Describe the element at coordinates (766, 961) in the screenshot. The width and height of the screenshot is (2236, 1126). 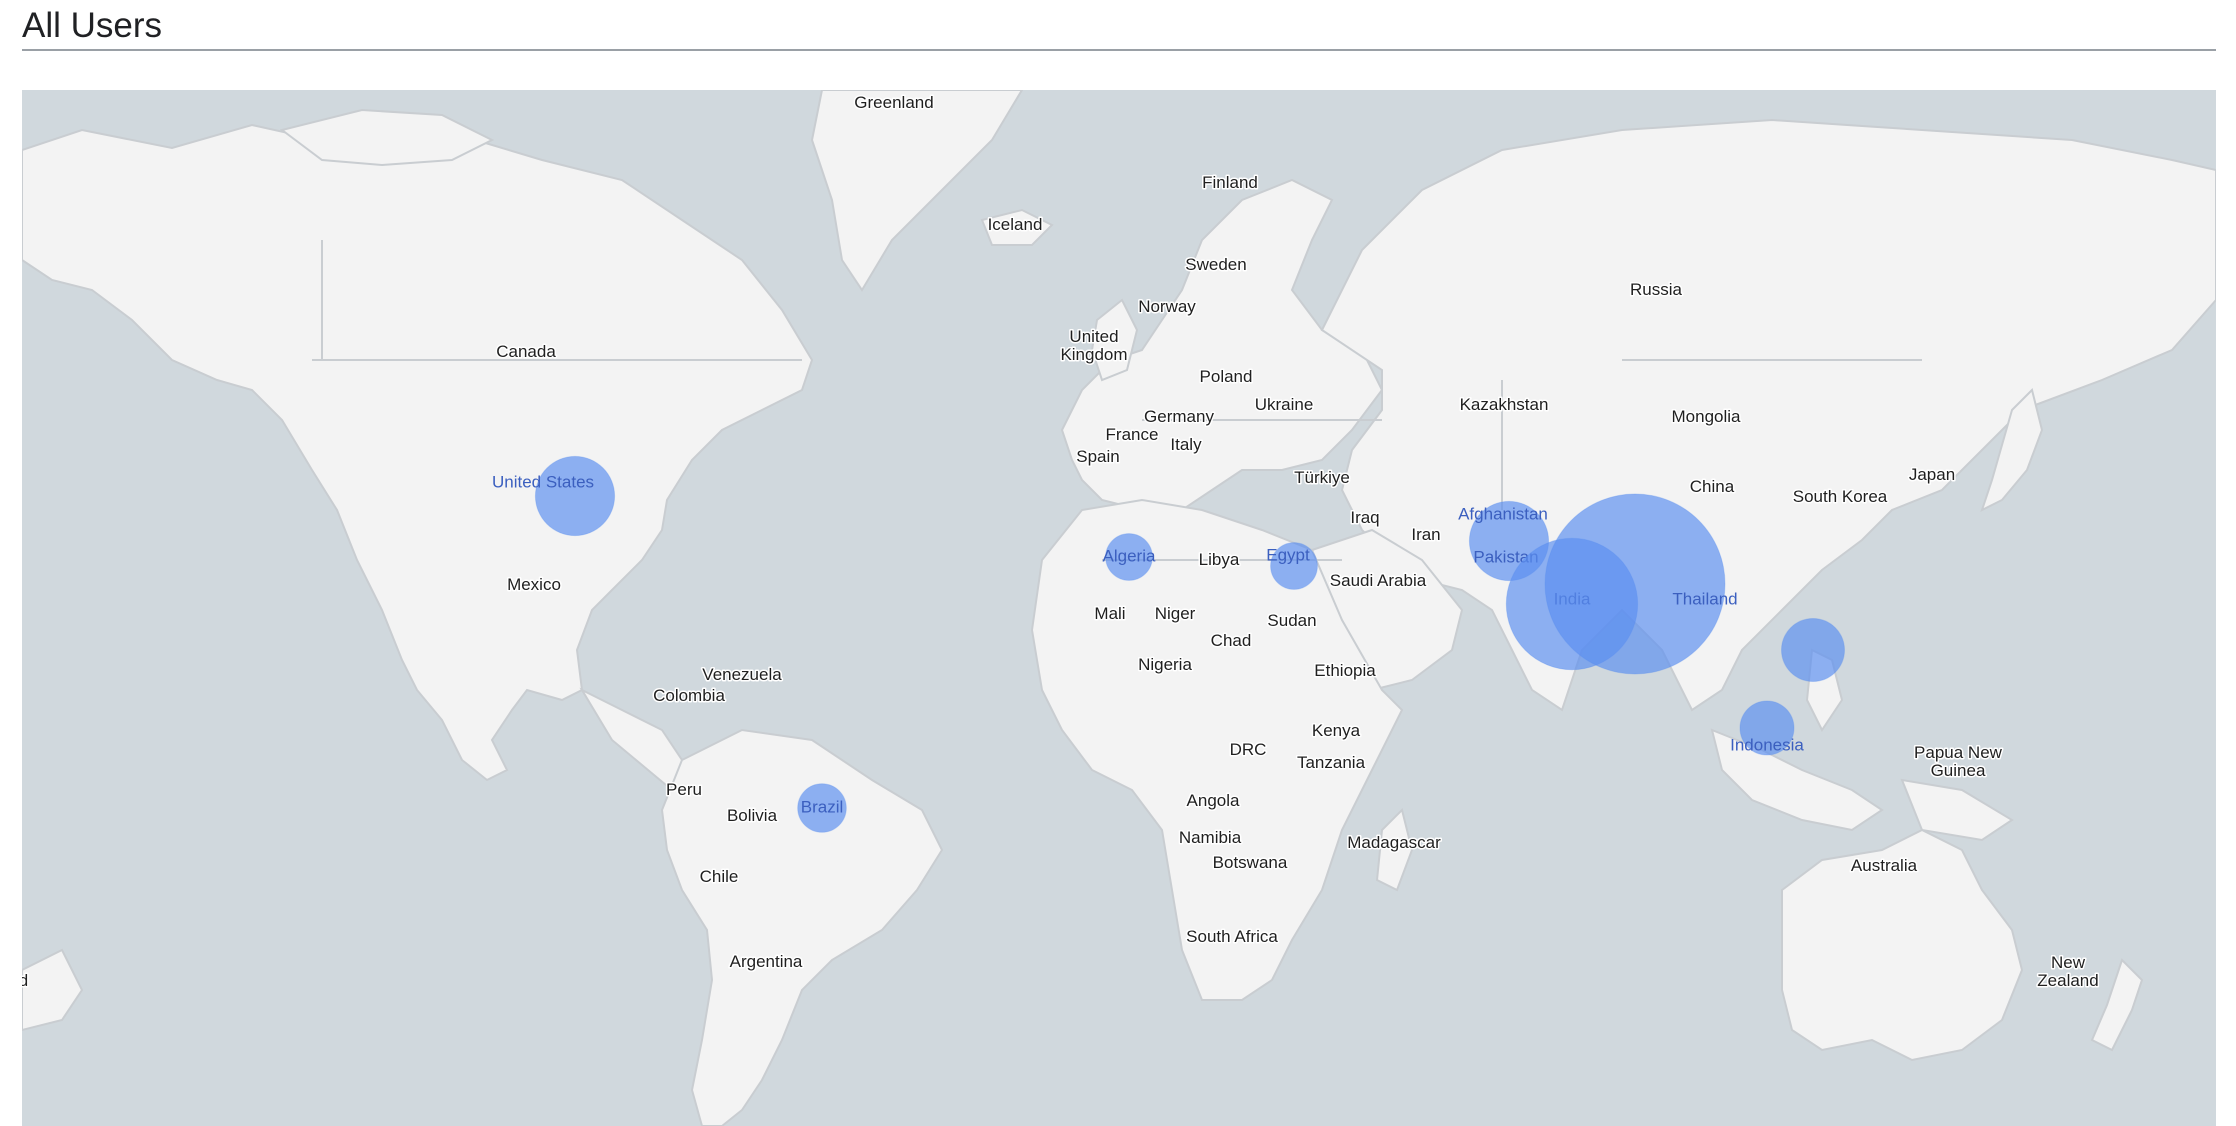
I see `place-label: Argentina` at that location.